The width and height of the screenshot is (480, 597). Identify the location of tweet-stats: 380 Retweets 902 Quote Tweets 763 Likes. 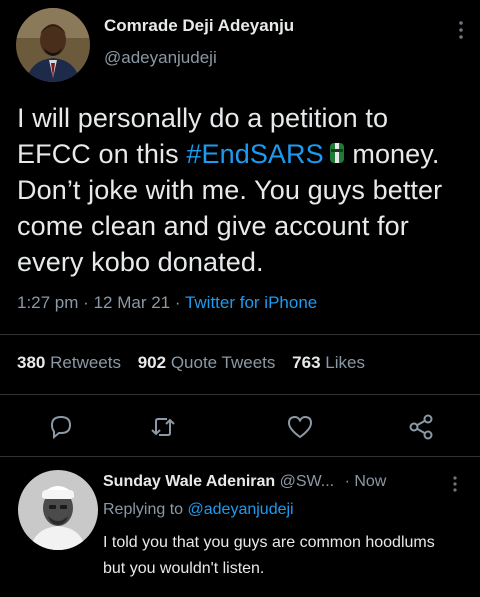
(197, 363).